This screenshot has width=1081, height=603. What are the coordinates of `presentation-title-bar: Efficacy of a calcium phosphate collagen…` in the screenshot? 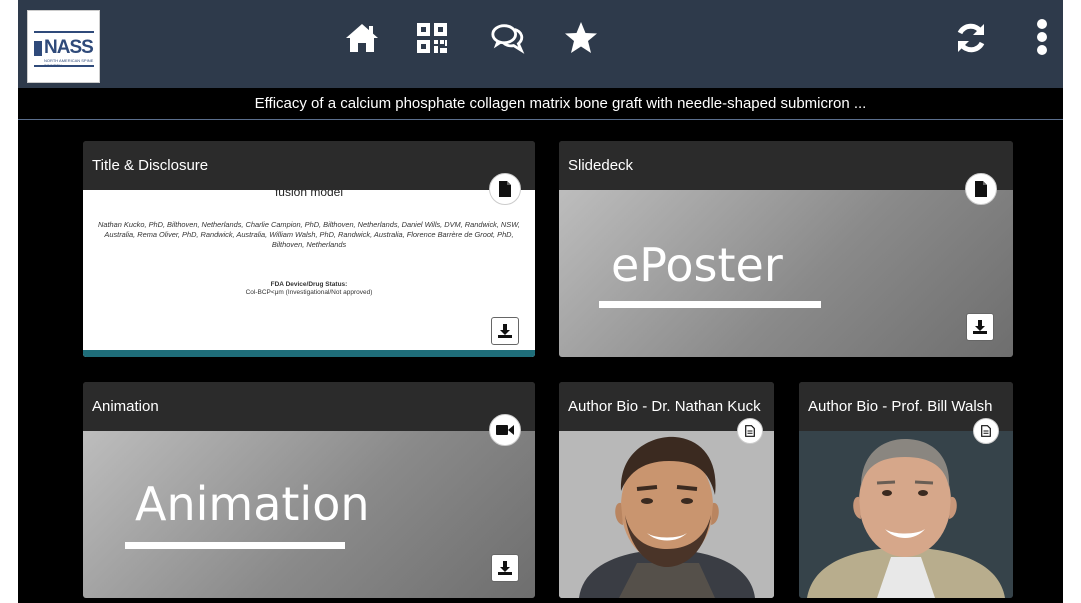 It's located at (540, 104).